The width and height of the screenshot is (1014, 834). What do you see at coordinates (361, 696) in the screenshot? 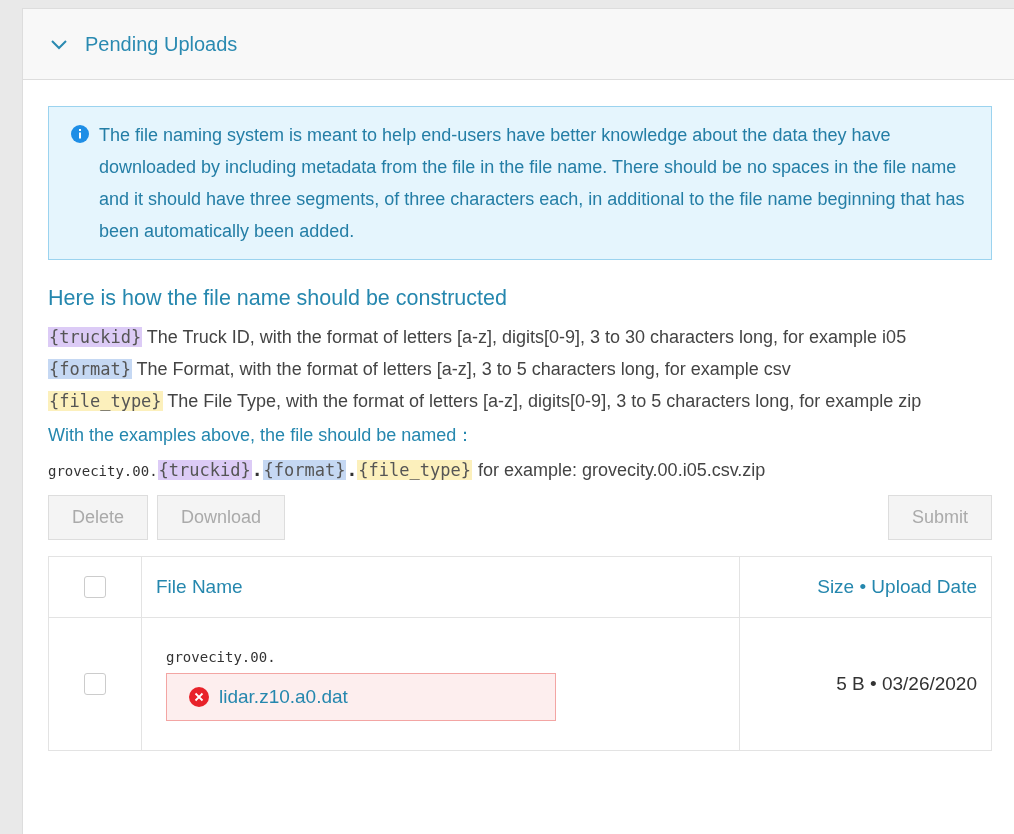
I see `file-name-field: lidar.z10.a0.dat` at bounding box center [361, 696].